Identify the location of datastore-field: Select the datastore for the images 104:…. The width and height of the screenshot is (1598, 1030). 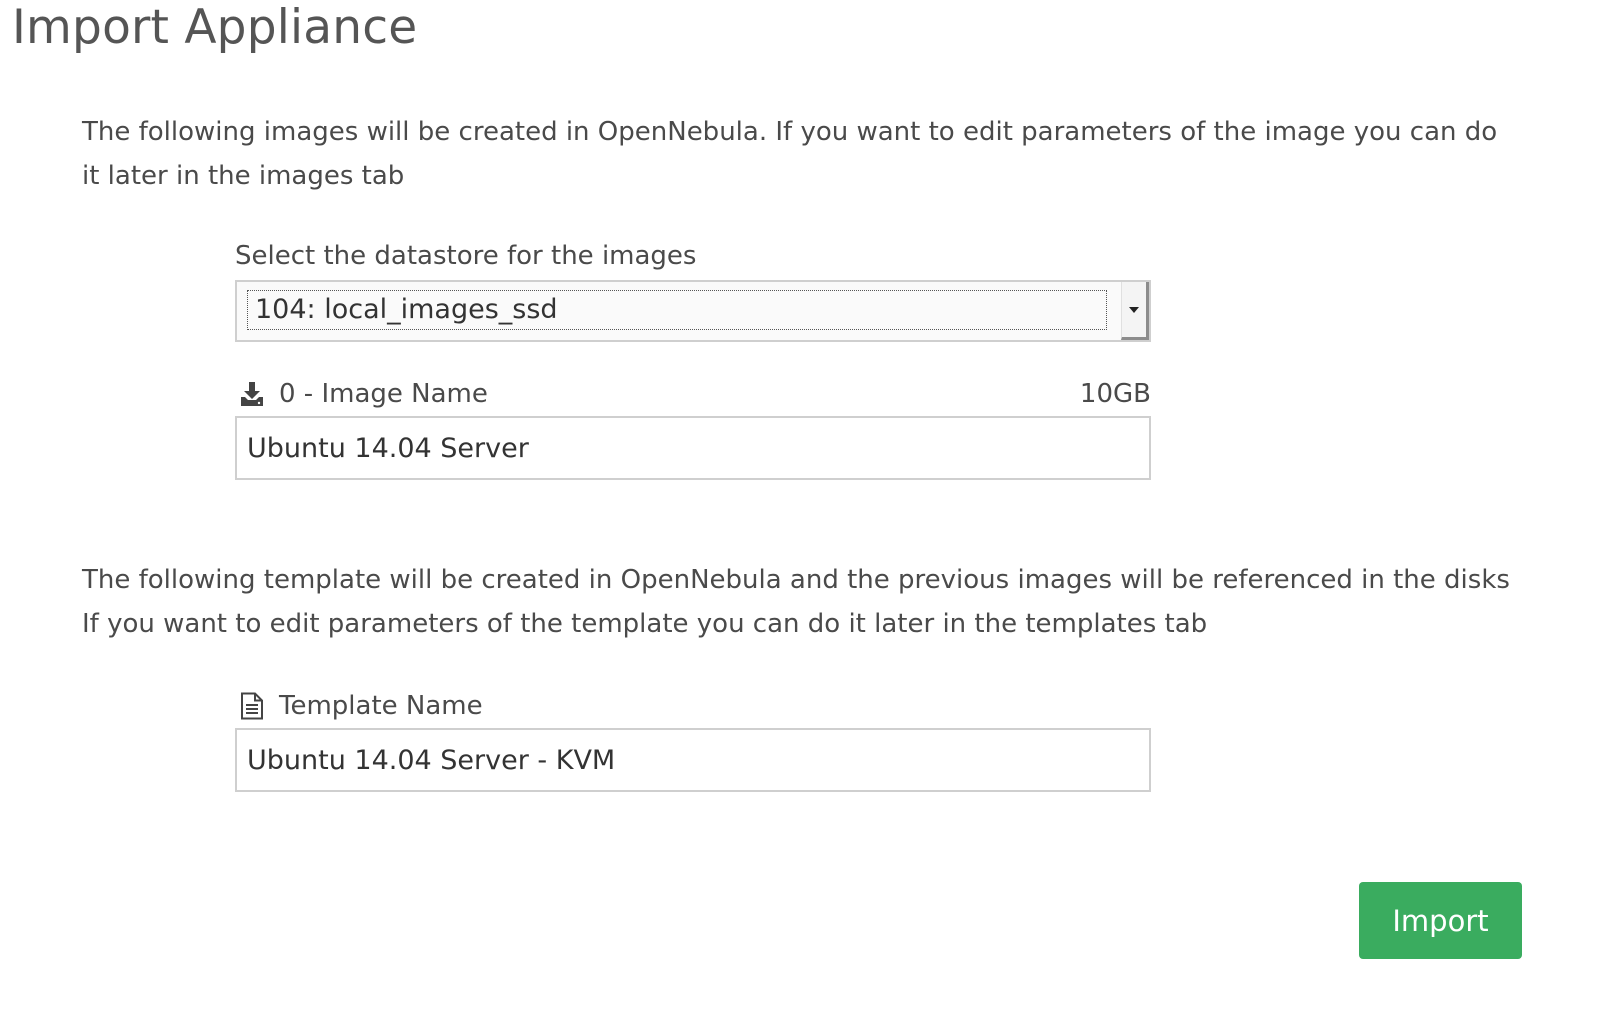
(693, 290).